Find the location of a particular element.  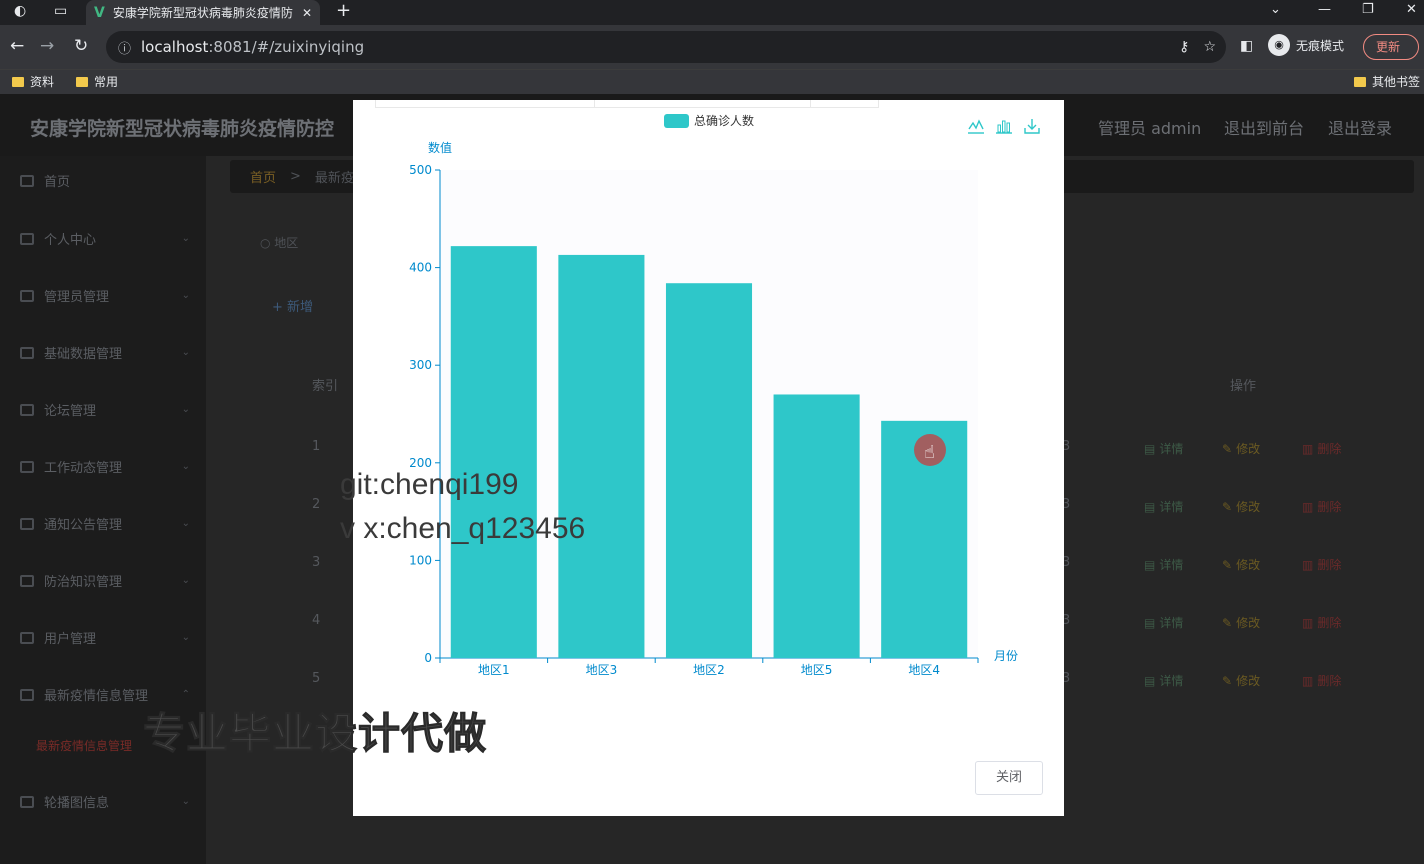

breadcrumb-home: 首页 is located at coordinates (263, 176).